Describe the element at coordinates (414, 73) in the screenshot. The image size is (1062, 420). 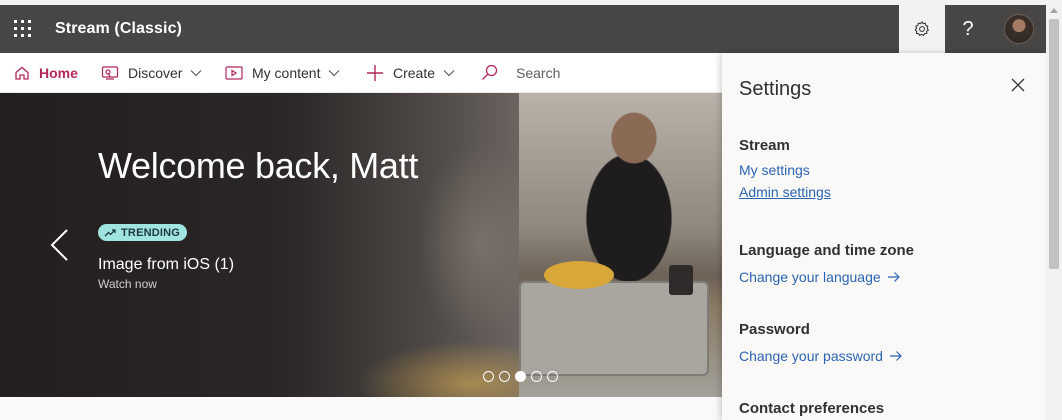
I see `nav-create-label: Create` at that location.